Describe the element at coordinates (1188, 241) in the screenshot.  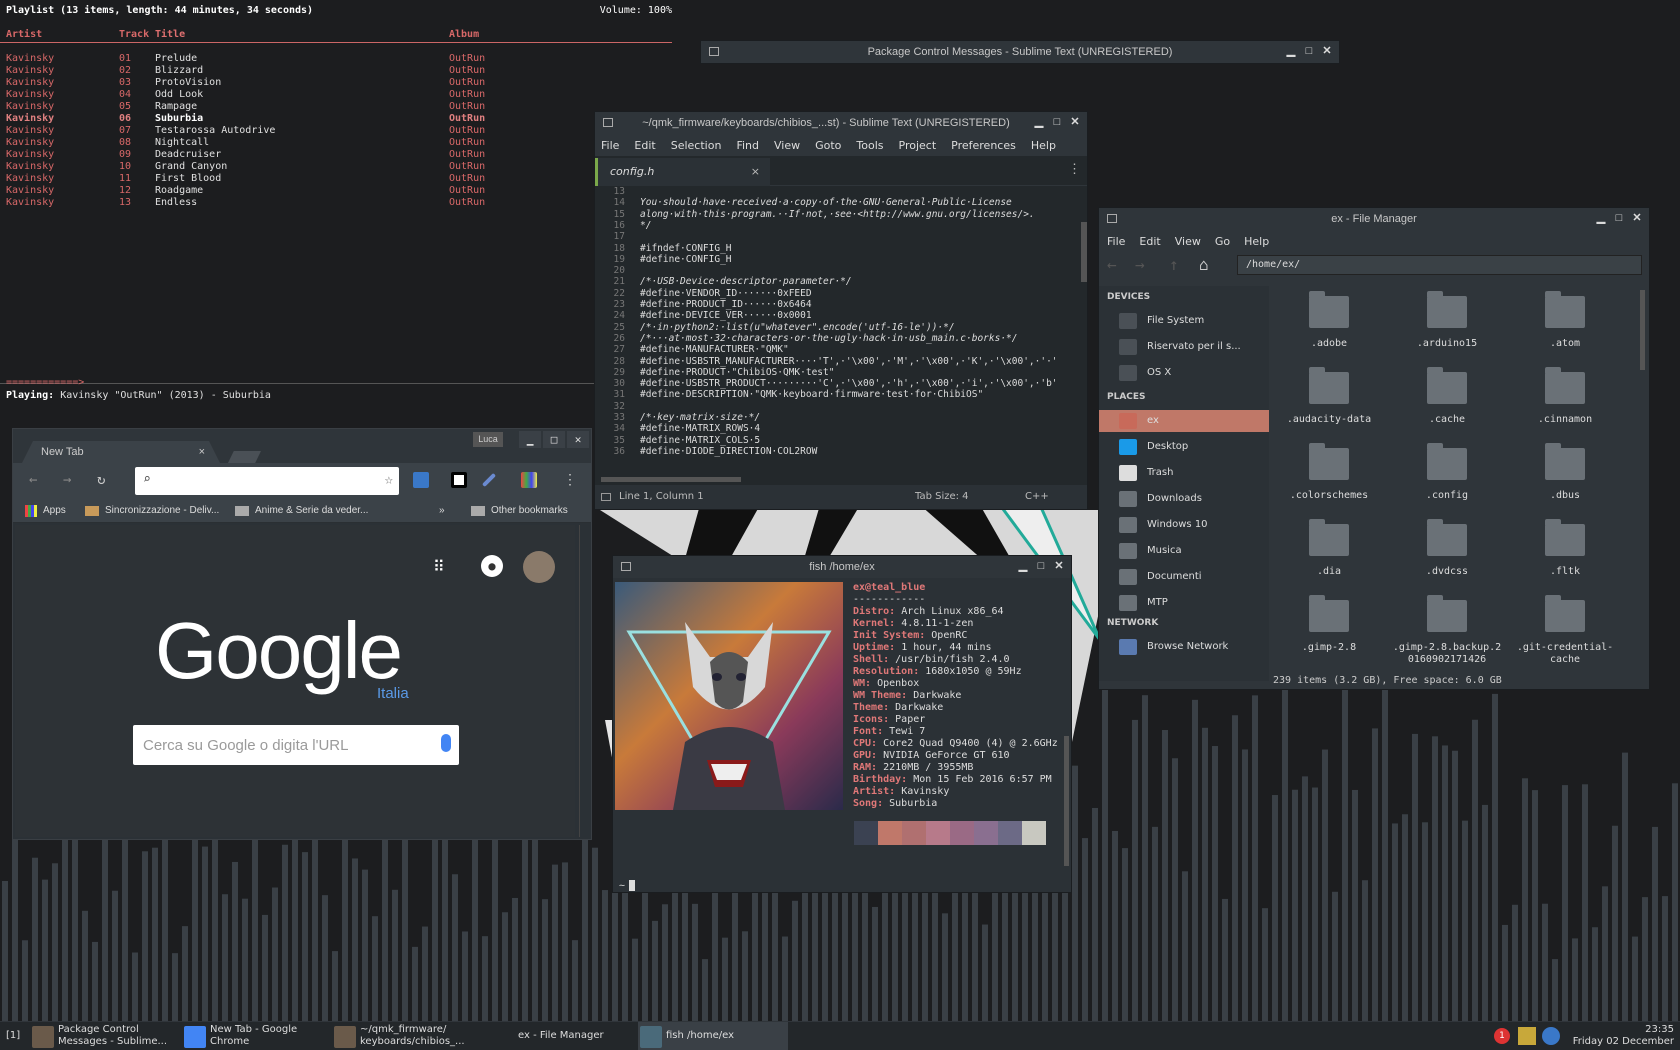
I see `menu-item-view: View` at that location.